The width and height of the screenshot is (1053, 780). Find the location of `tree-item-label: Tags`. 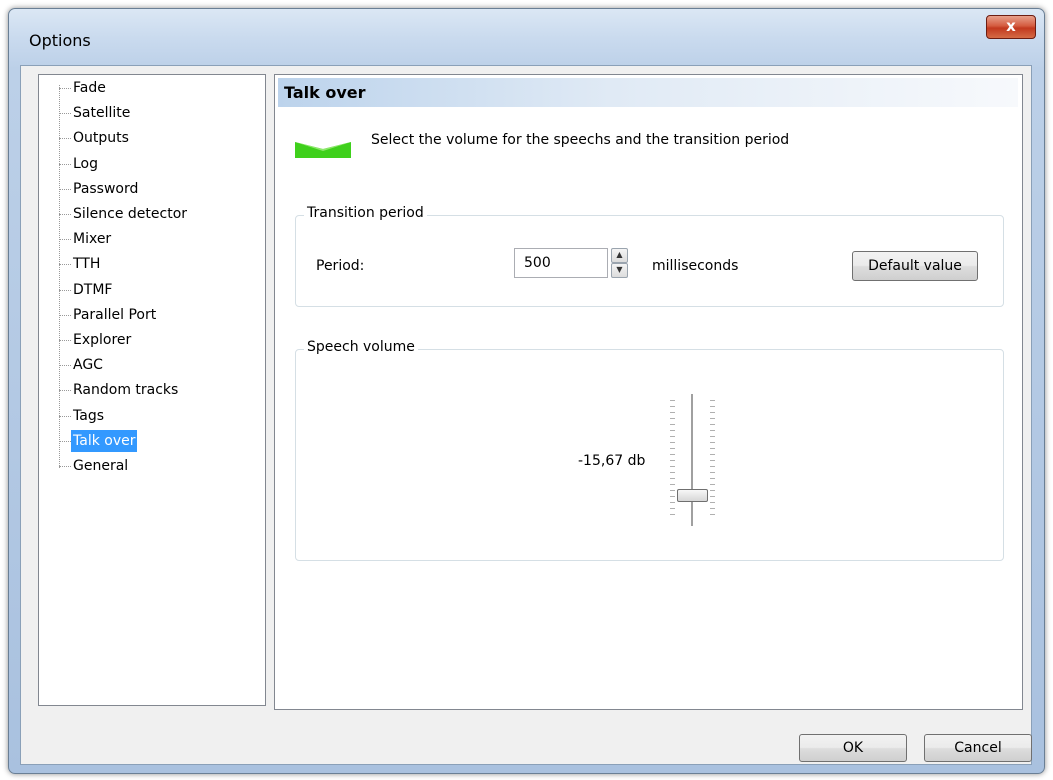

tree-item-label: Tags is located at coordinates (88, 415).